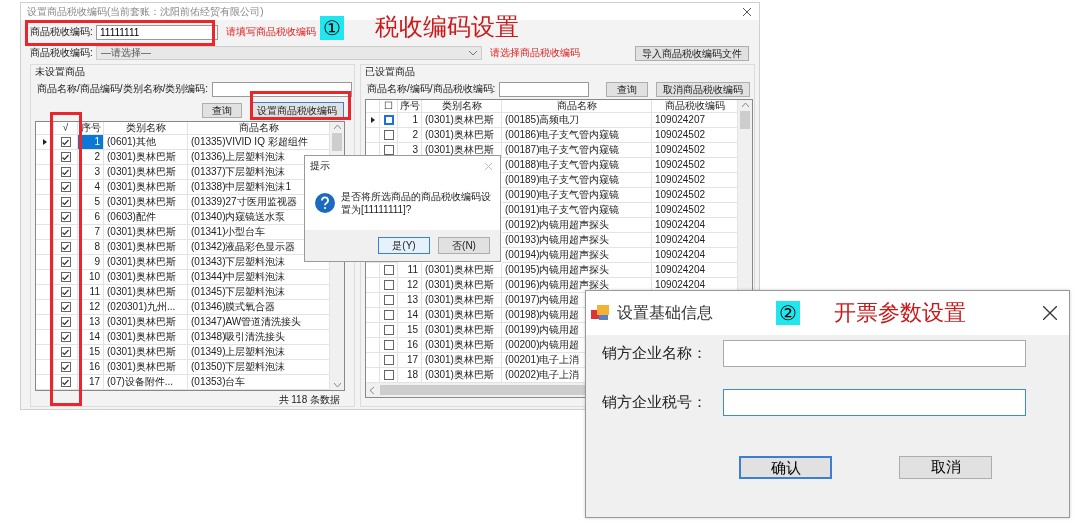 This screenshot has width=1080, height=526. Describe the element at coordinates (145, 11) in the screenshot. I see `window-title: 设置商品税收编码(当前套账：沈阳前佑经贸有限公司)` at that location.